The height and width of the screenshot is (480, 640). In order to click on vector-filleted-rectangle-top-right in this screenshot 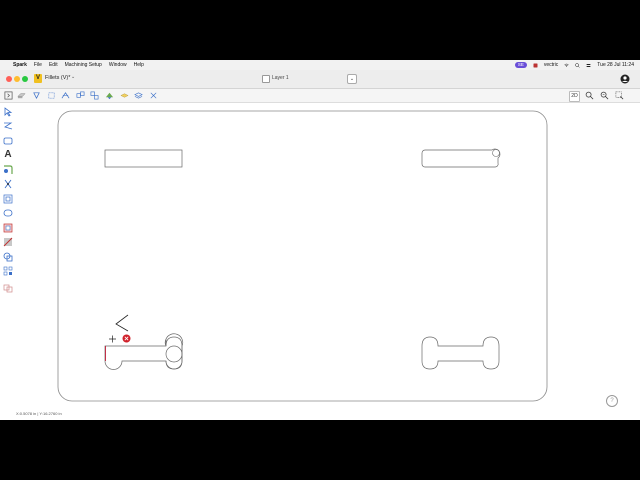, I will do `click(461, 158)`.